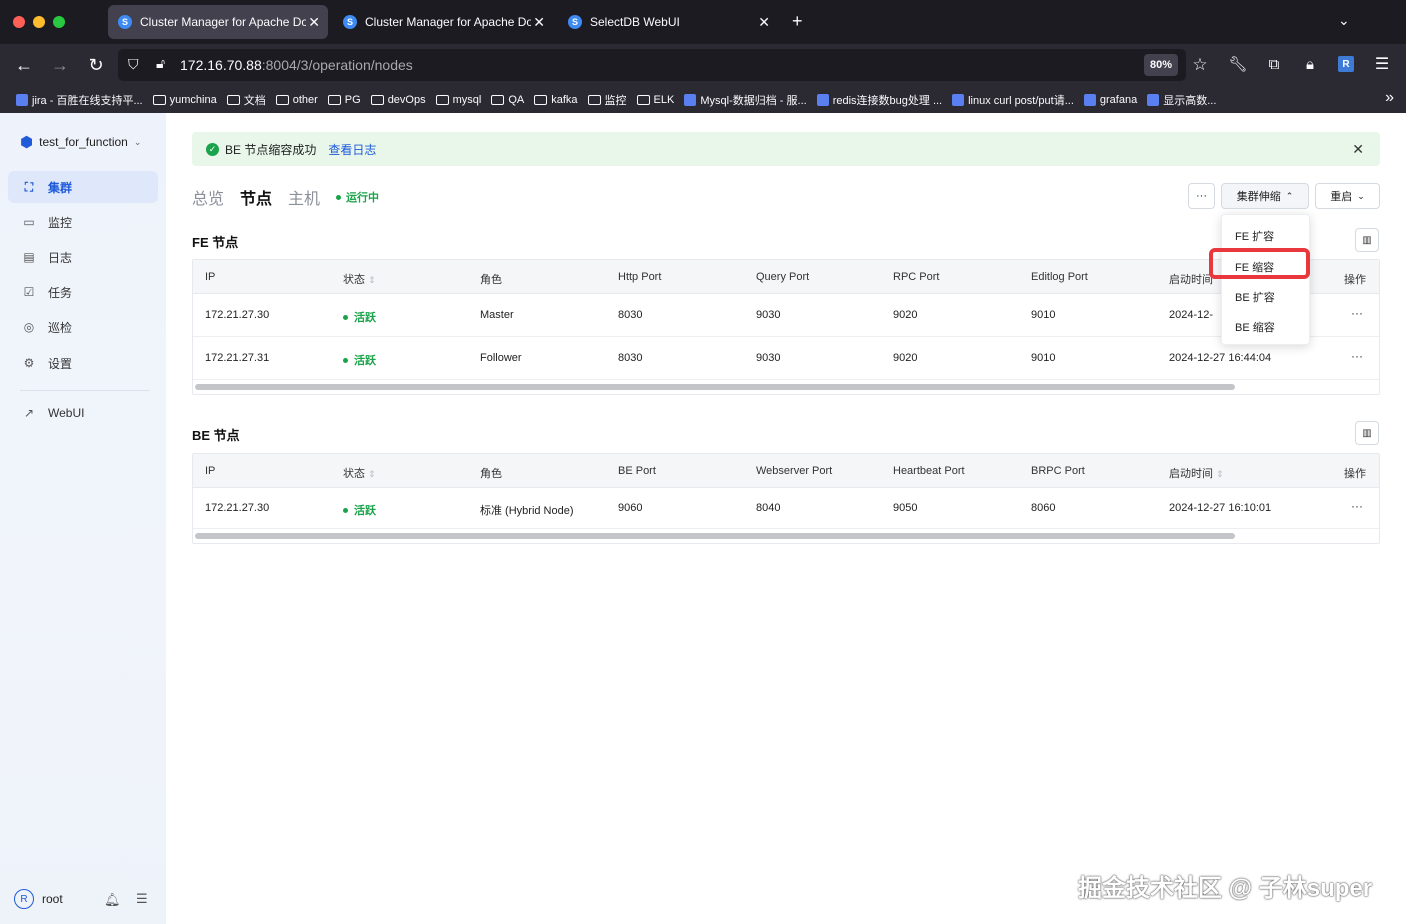 The height and width of the screenshot is (924, 1406). What do you see at coordinates (1043, 315) in the screenshot?
I see `cell-editlog-port: 9010` at bounding box center [1043, 315].